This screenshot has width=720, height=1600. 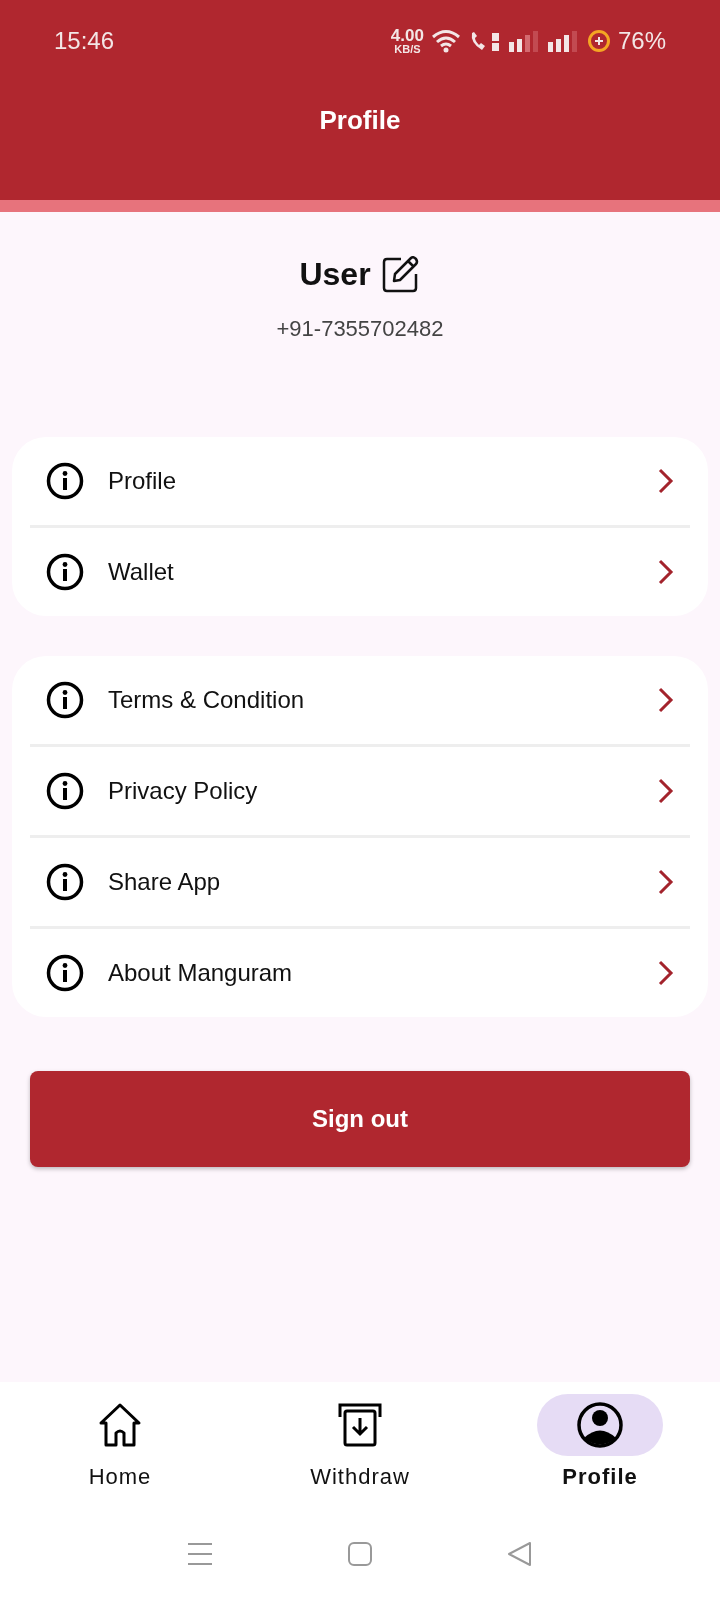 I want to click on menu-item: Profile, so click(x=371, y=481).